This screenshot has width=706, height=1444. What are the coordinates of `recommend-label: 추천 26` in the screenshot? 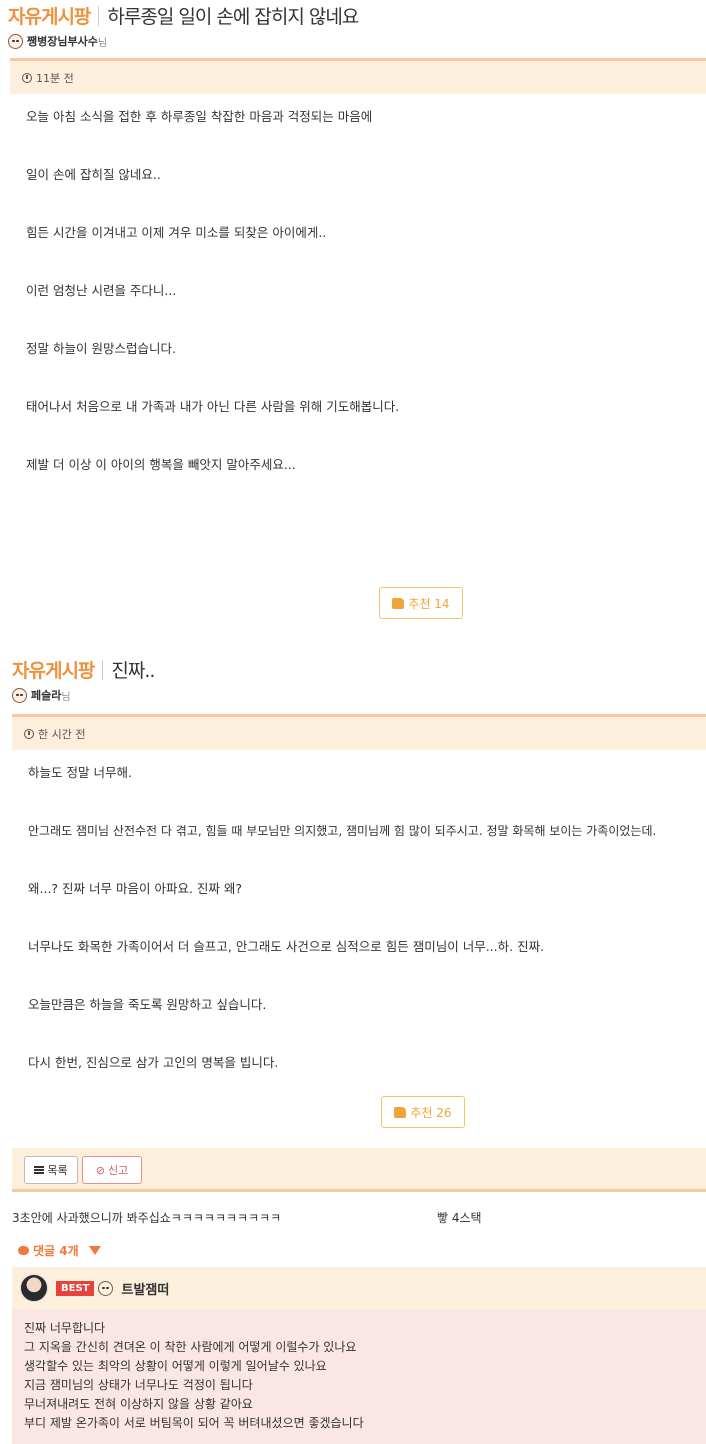 It's located at (431, 1112).